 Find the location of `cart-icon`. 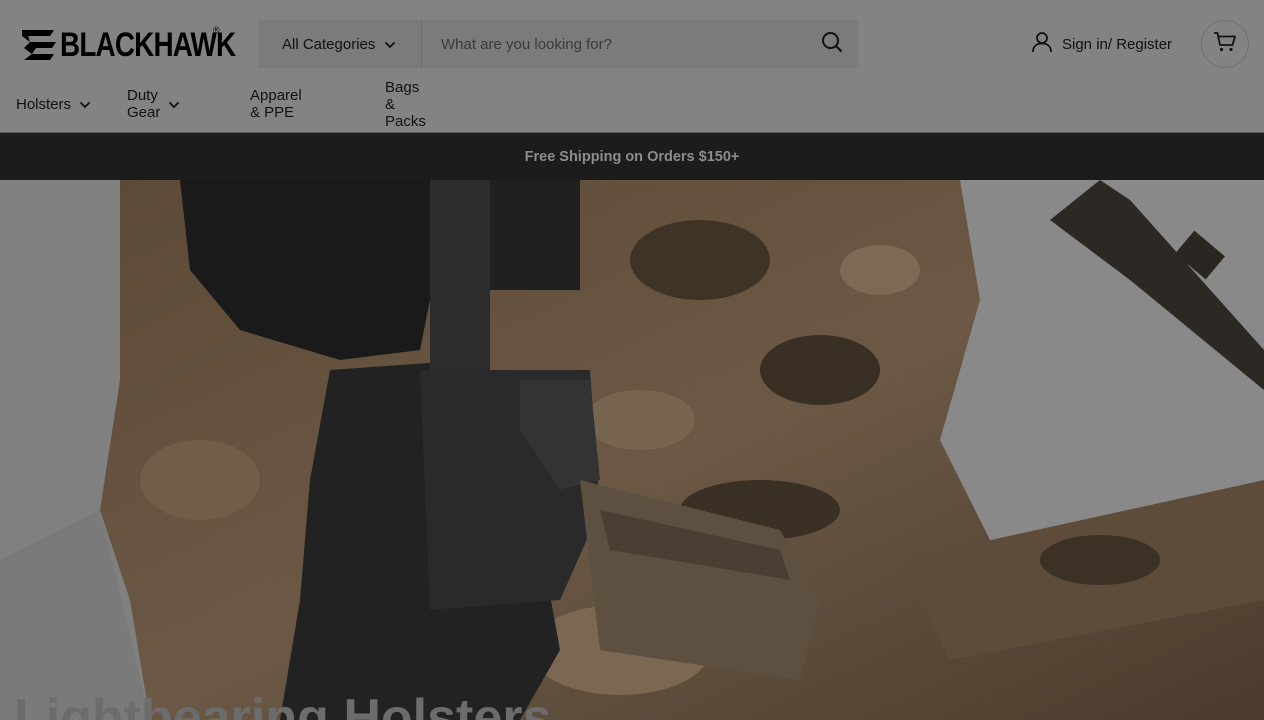

cart-icon is located at coordinates (1225, 44).